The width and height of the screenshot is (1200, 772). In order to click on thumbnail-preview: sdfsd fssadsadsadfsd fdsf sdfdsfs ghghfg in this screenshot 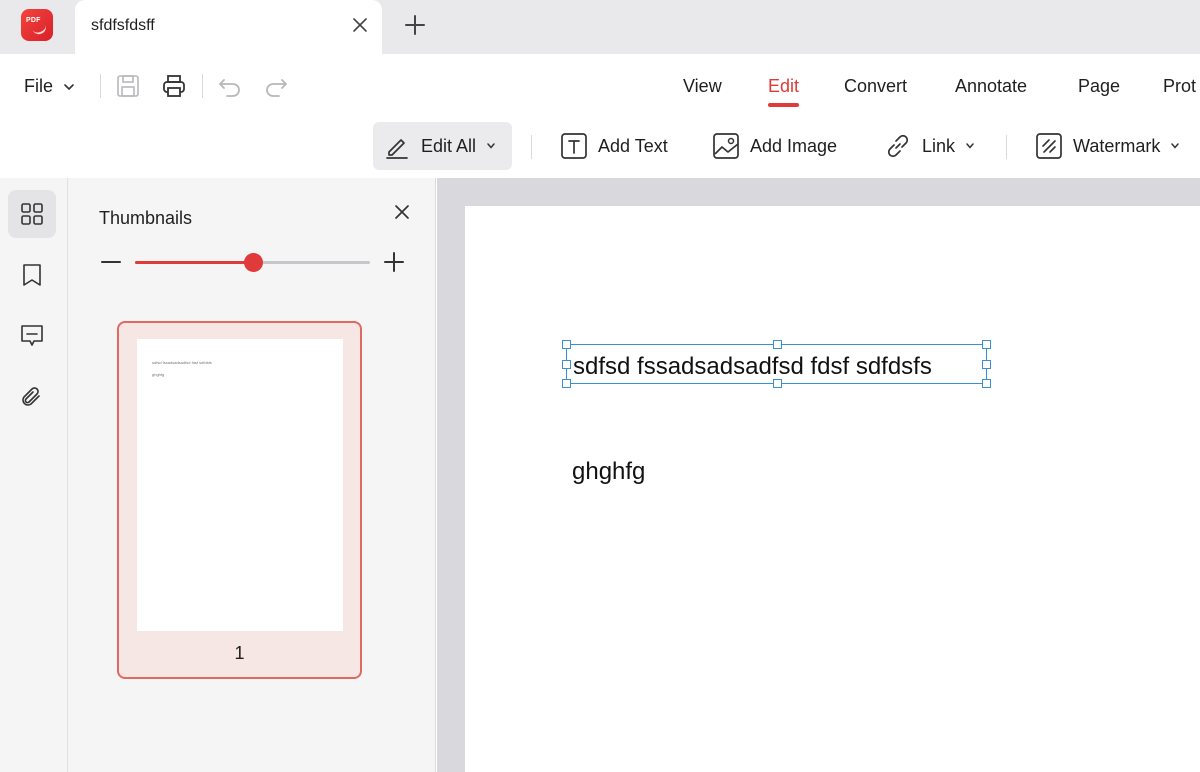, I will do `click(240, 485)`.